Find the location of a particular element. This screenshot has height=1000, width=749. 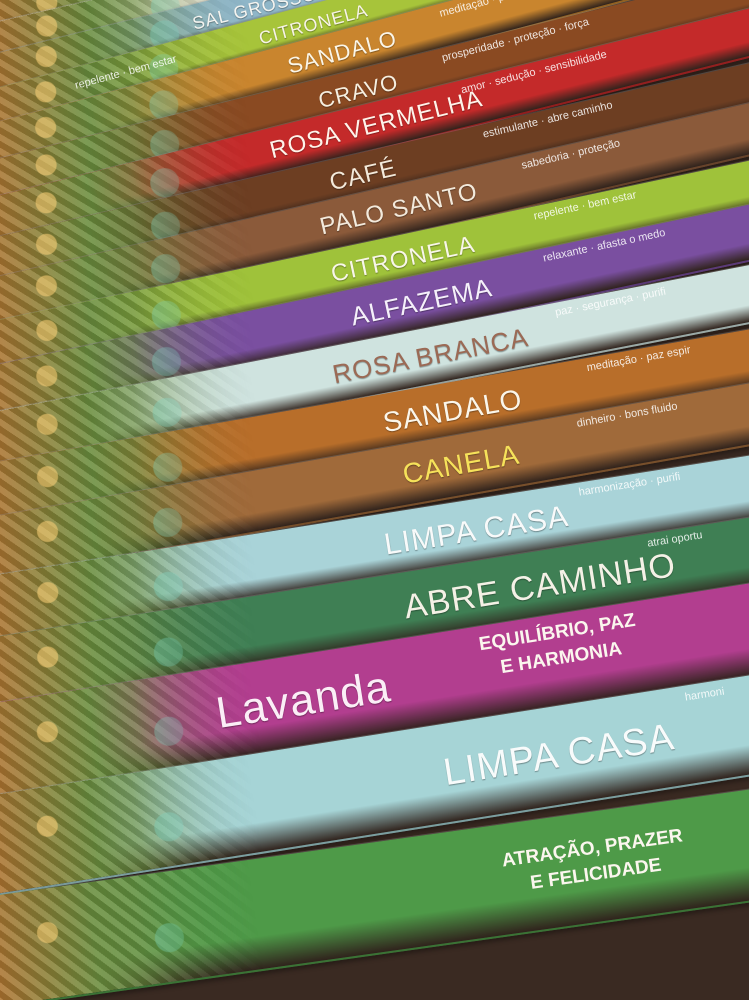

incense-tagline: ATRAÇÃO, PRAZER E FELICIDADE is located at coordinates (592, 859).